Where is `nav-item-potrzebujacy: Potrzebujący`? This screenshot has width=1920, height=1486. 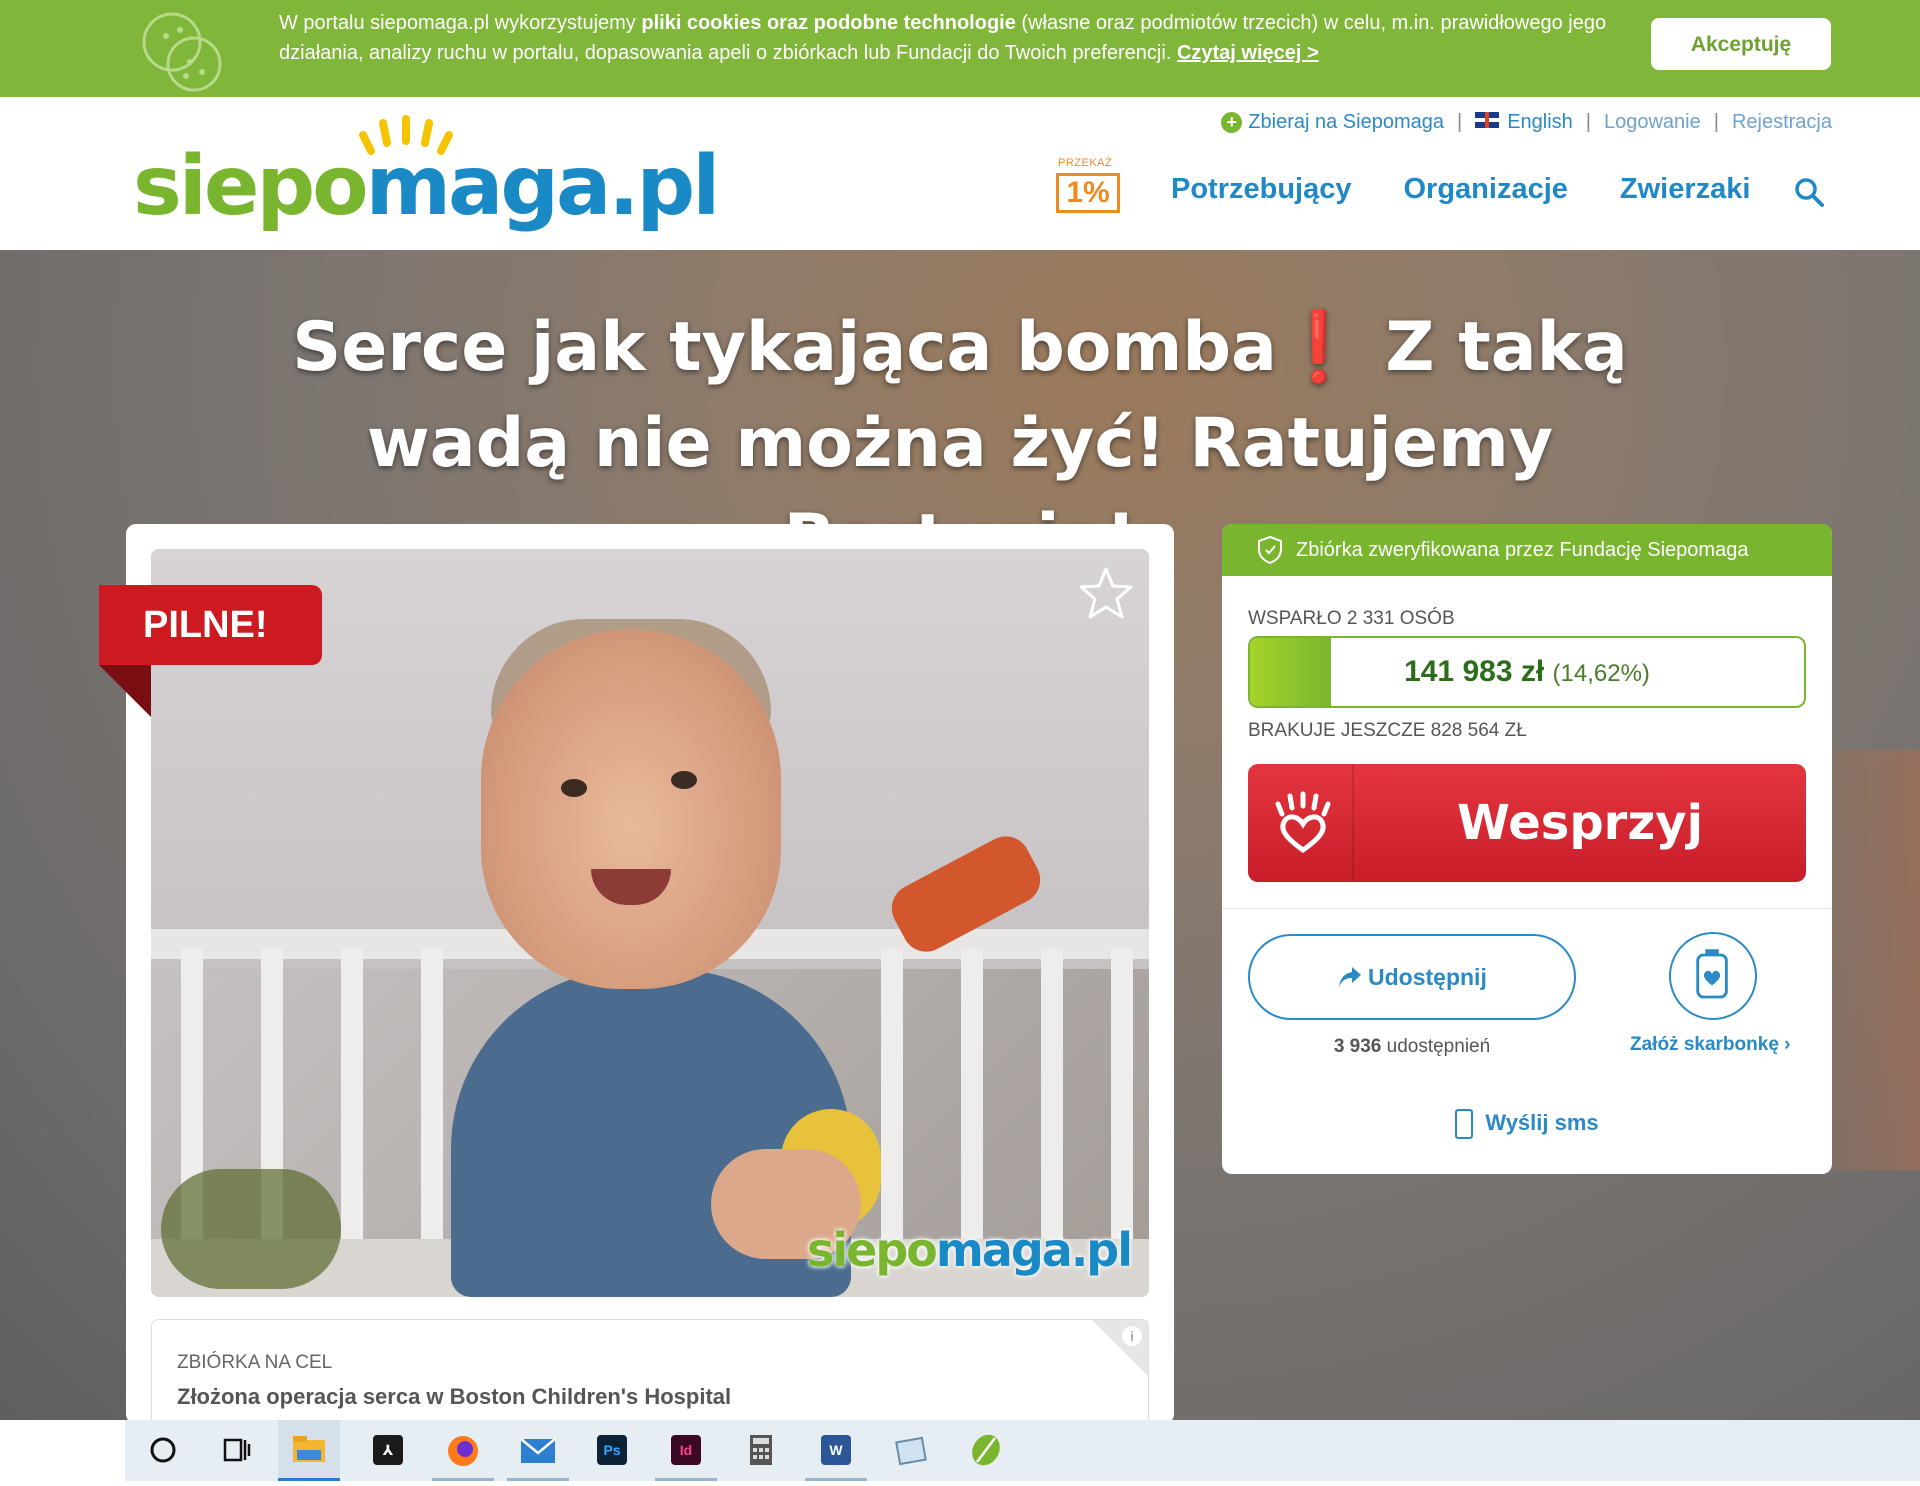
nav-item-potrzebujacy: Potrzebujący is located at coordinates (1261, 189).